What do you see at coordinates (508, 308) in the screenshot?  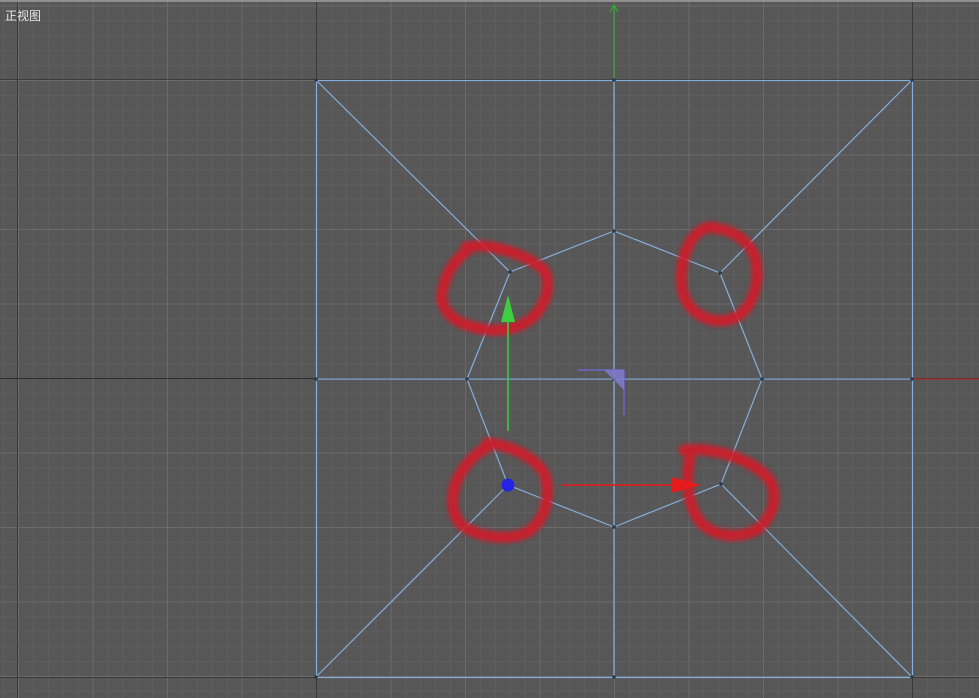 I see `gizmo-y-arrow` at bounding box center [508, 308].